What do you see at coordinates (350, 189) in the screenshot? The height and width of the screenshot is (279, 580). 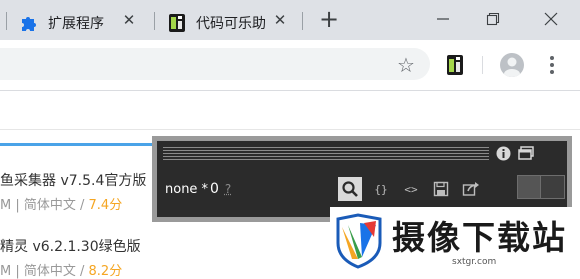 I see `search-icon` at bounding box center [350, 189].